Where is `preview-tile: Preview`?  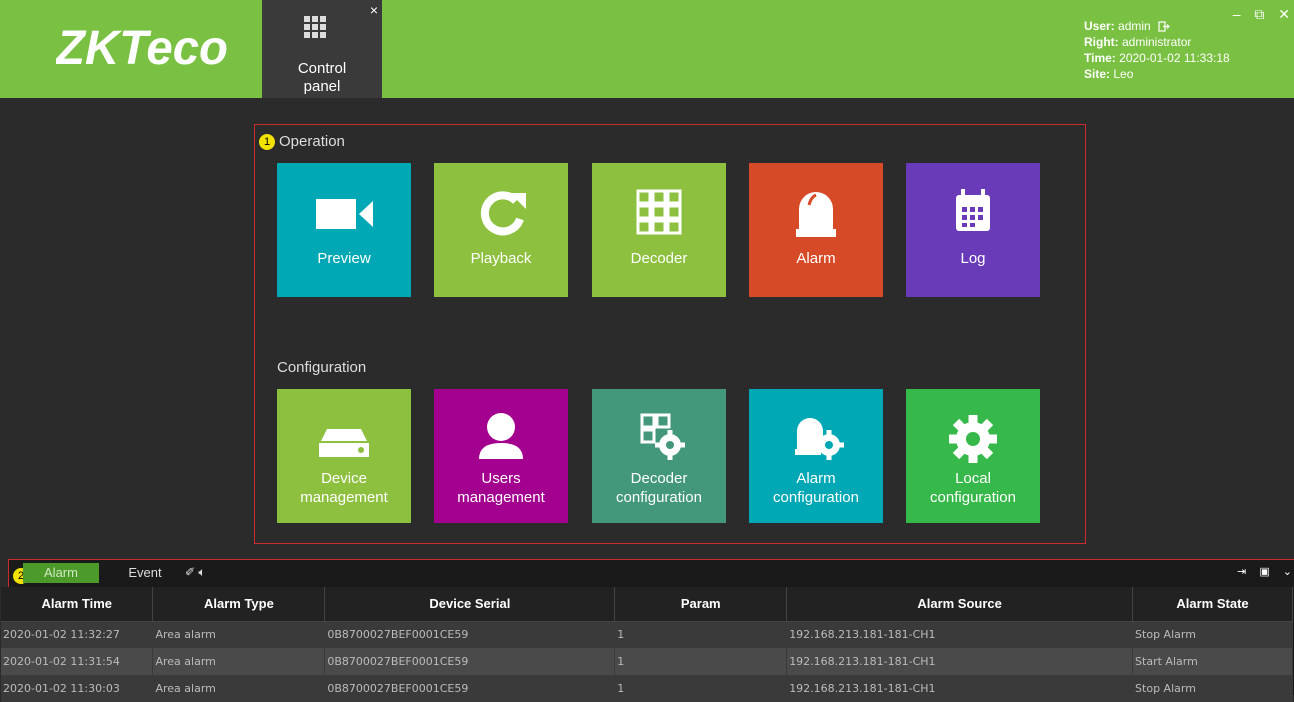
preview-tile: Preview is located at coordinates (344, 230).